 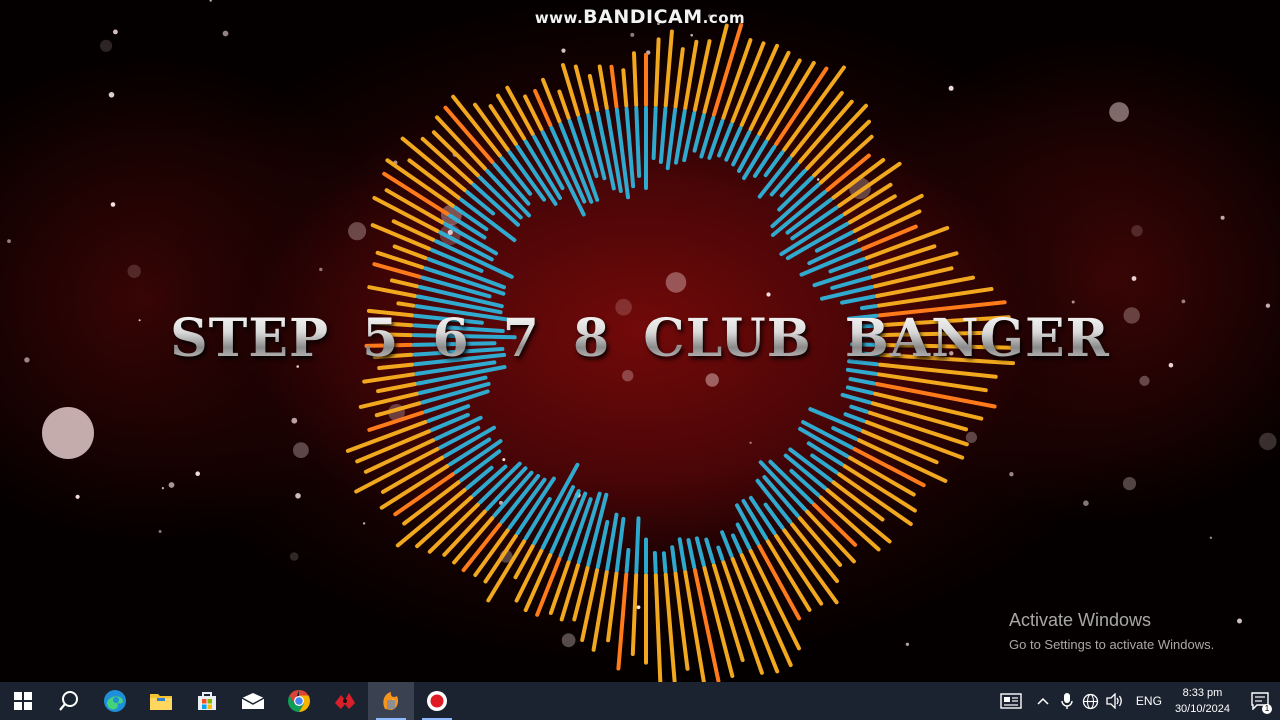 What do you see at coordinates (724, 18) in the screenshot?
I see `watermark-suffix: .com` at bounding box center [724, 18].